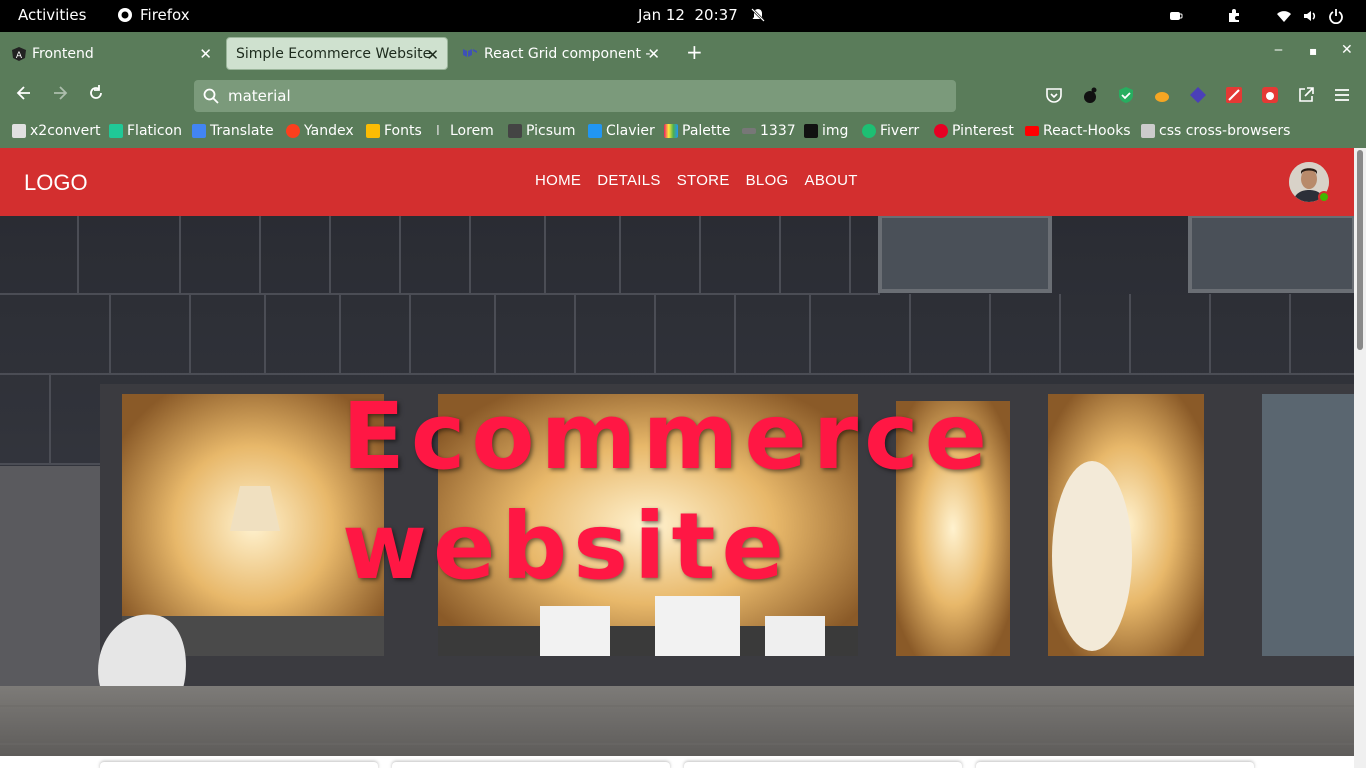 The height and width of the screenshot is (768, 1366). I want to click on hero-title: Ecommerce website, so click(668, 491).